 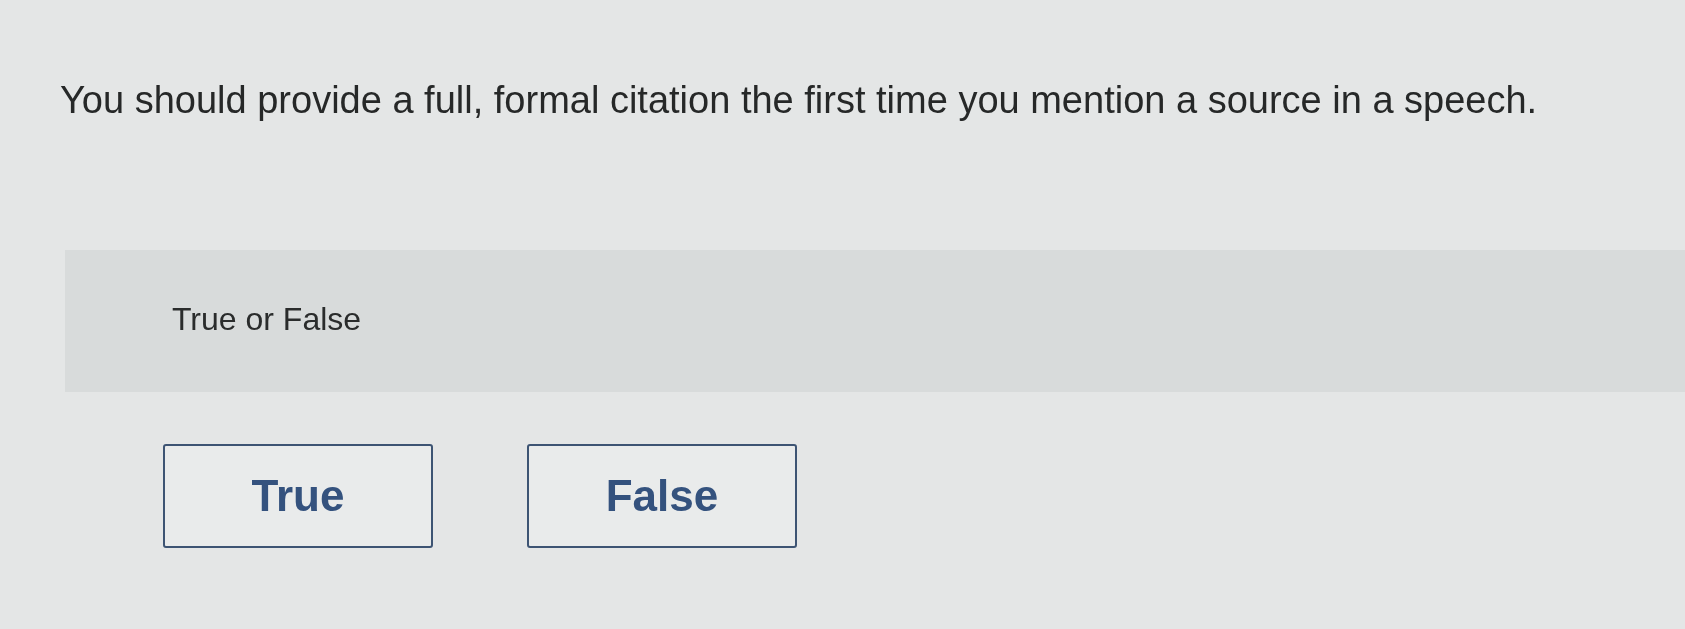 What do you see at coordinates (267, 319) in the screenshot?
I see `prompt-text: True or False` at bounding box center [267, 319].